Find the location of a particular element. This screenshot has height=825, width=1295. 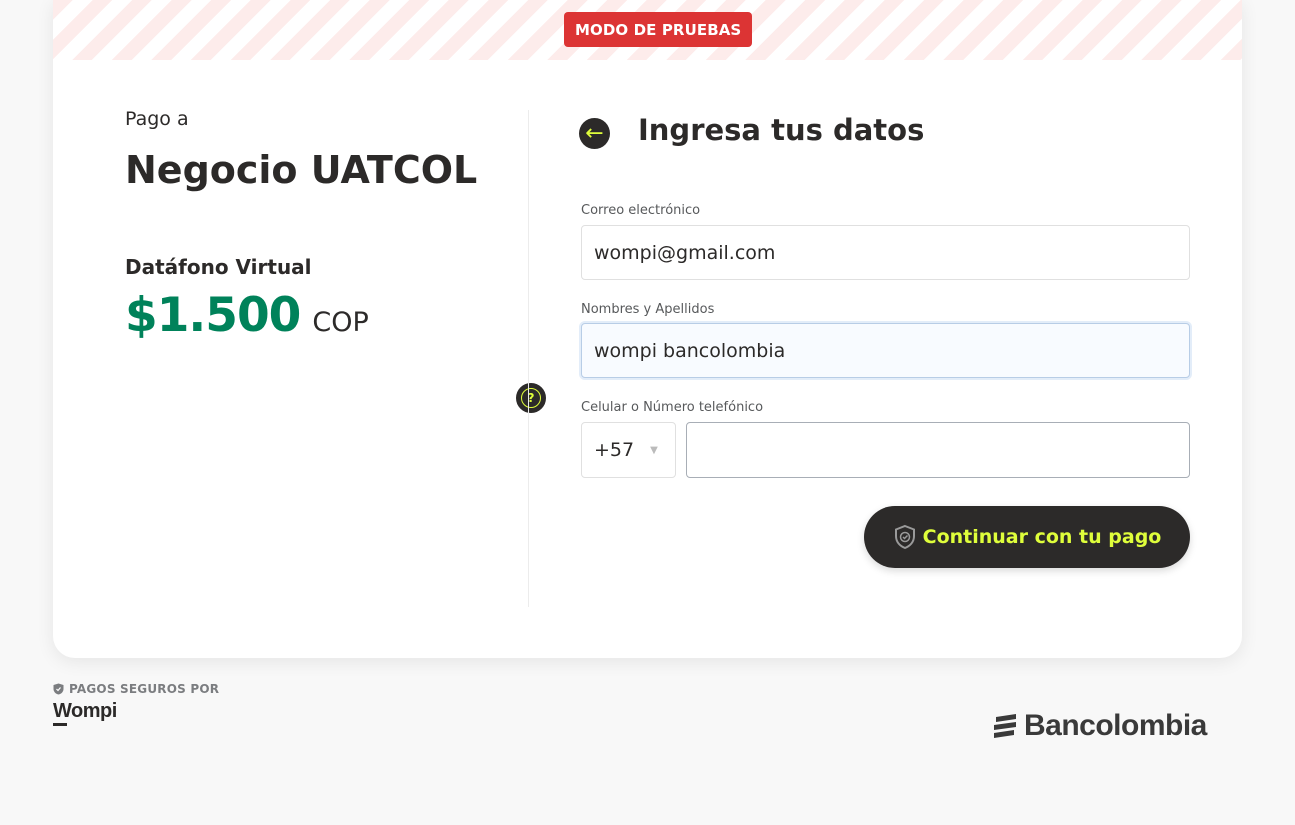

arrow-left-icon: ← is located at coordinates (594, 133).